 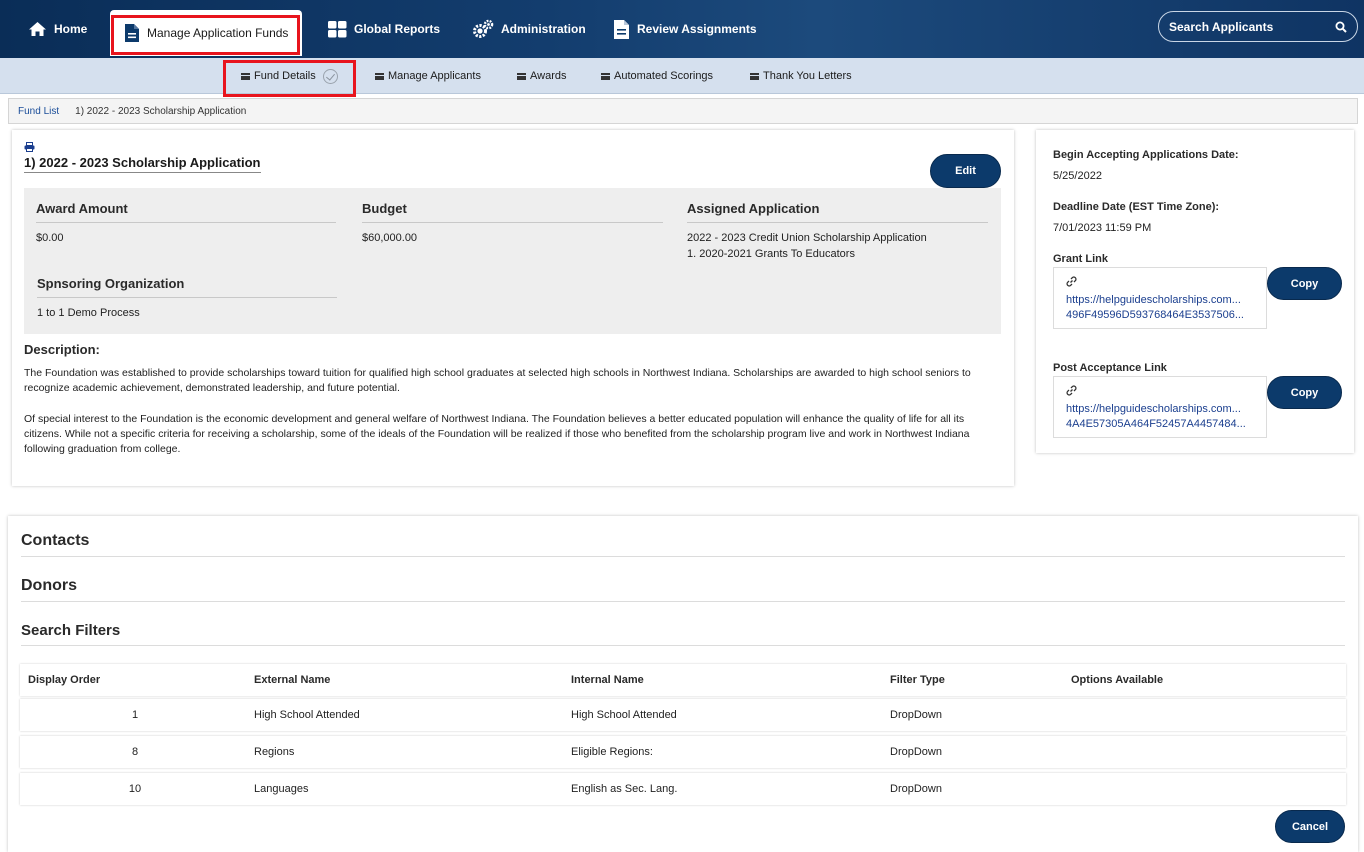 I want to click on external-name-cell: Regions, so click(x=274, y=752).